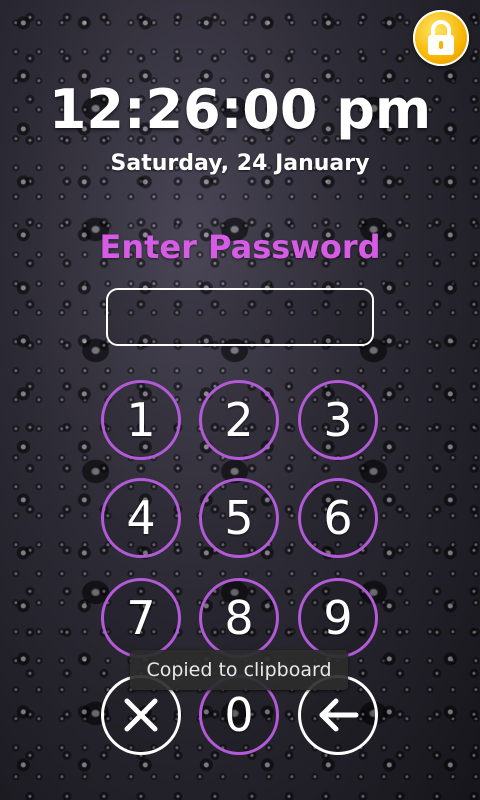 Image resolution: width=480 pixels, height=800 pixels. What do you see at coordinates (141, 618) in the screenshot?
I see `key-7: 7` at bounding box center [141, 618].